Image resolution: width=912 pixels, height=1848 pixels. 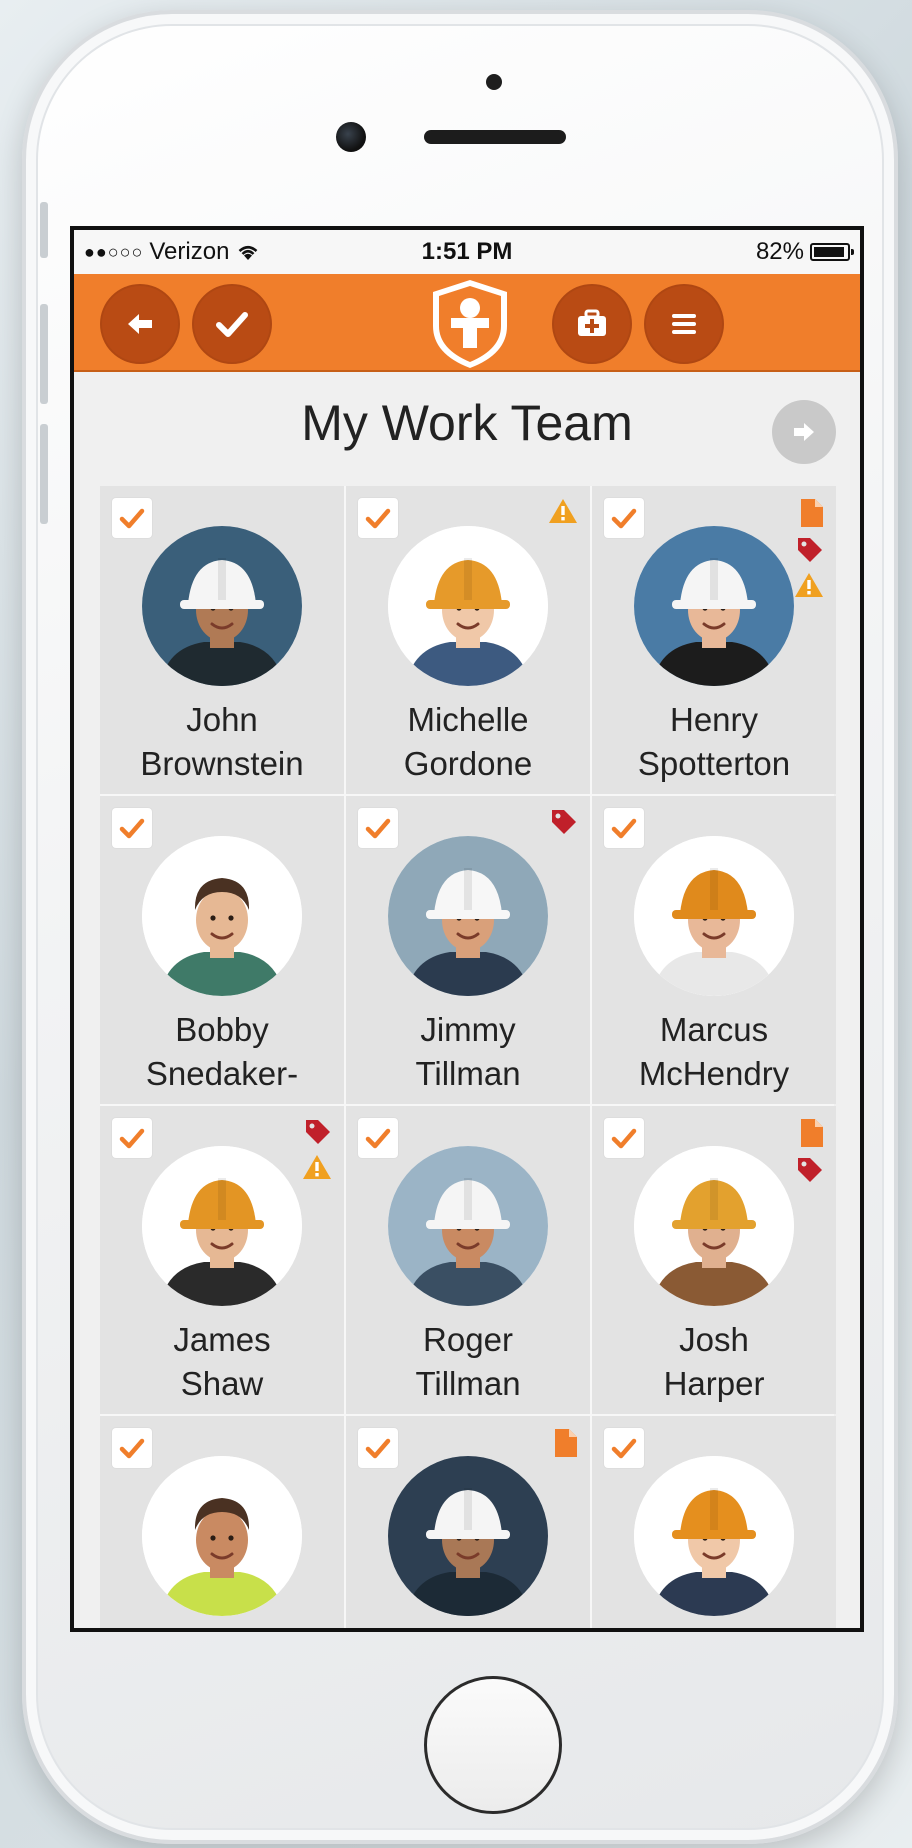 What do you see at coordinates (222, 763) in the screenshot?
I see `last-name: Brownstein` at bounding box center [222, 763].